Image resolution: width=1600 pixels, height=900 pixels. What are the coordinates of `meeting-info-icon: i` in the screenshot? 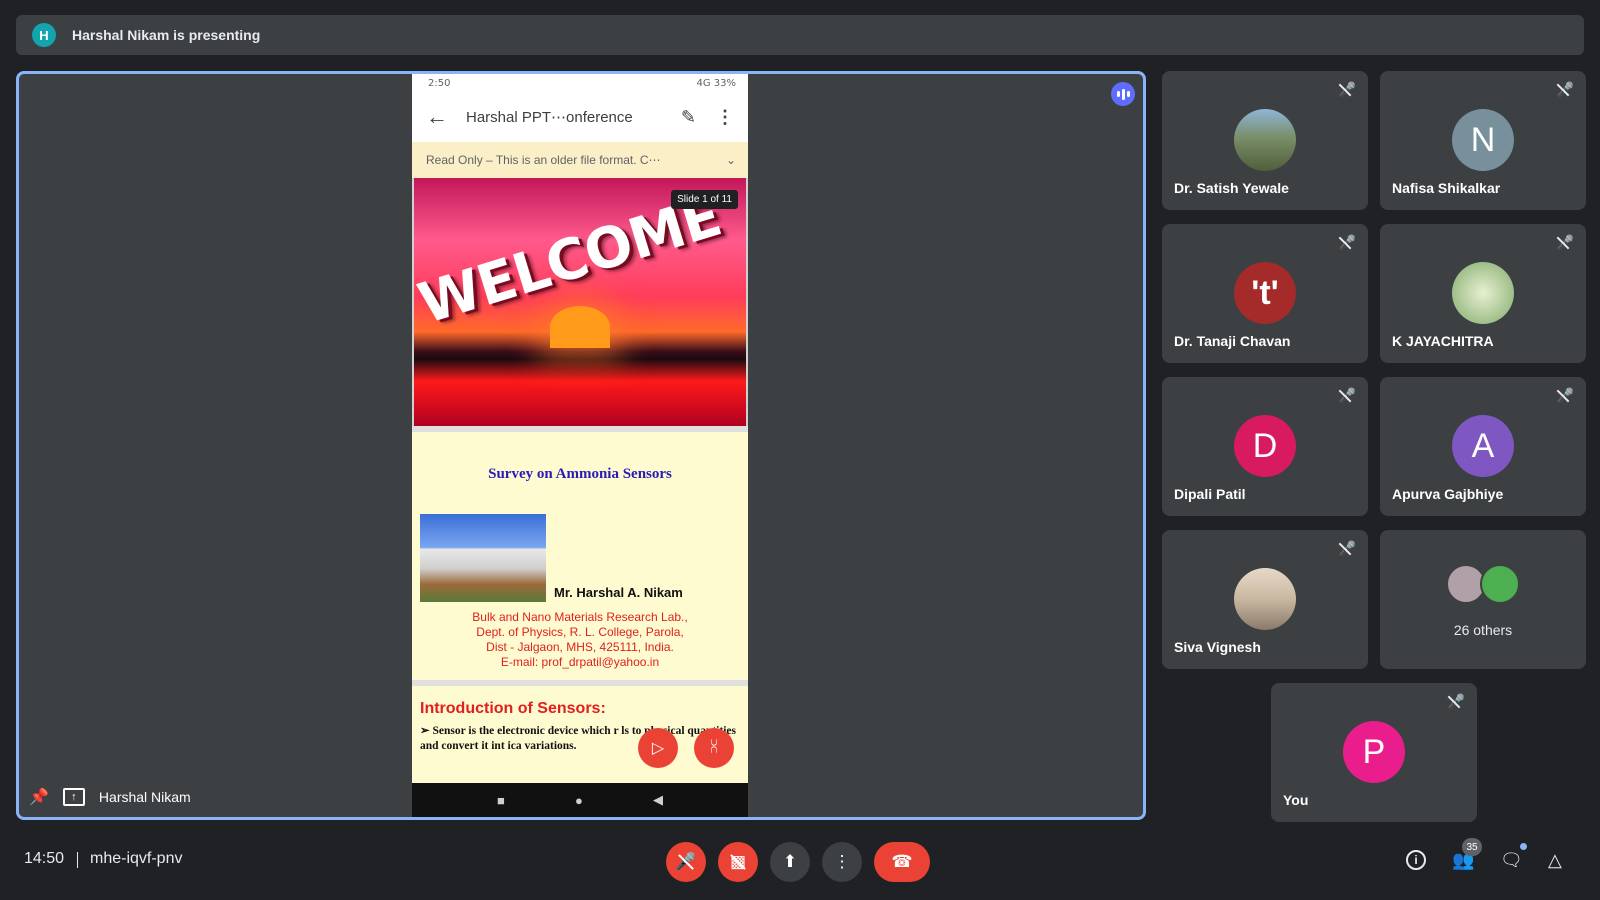 It's located at (1416, 860).